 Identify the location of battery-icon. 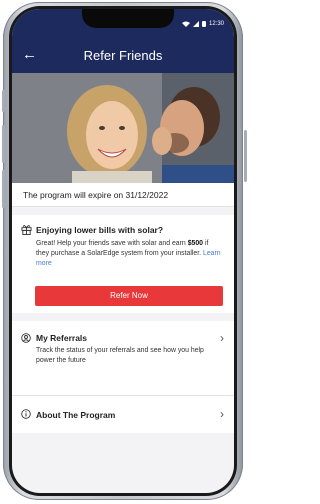
(203, 24).